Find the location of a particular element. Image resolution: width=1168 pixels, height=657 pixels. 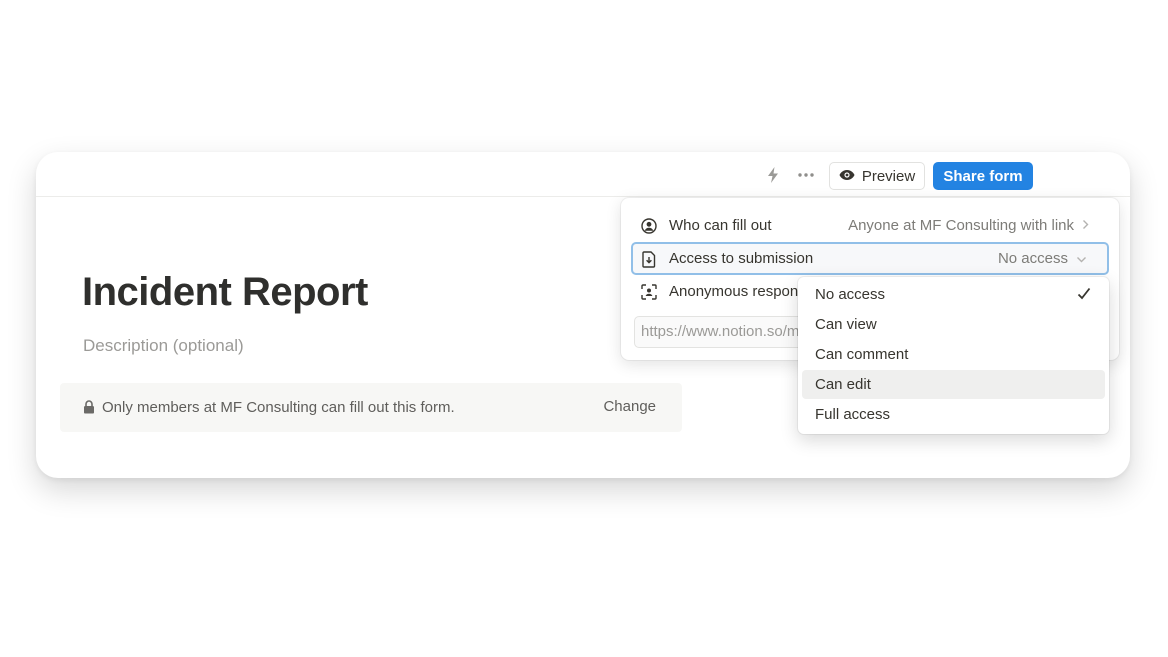

more-icon is located at coordinates (806, 175).